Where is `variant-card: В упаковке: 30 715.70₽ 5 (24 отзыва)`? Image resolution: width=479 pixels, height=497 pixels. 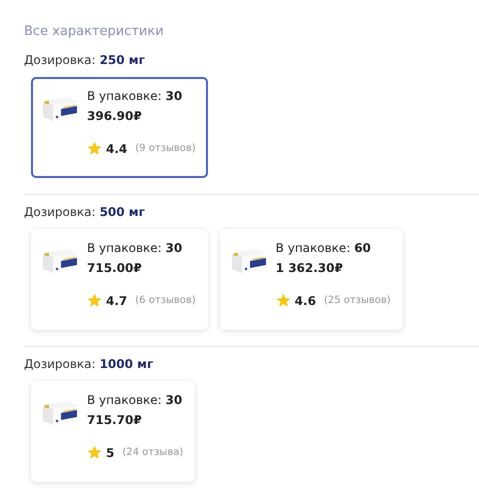
variant-card: В упаковке: 30 715.70₽ 5 (24 отзыва) is located at coordinates (113, 431).